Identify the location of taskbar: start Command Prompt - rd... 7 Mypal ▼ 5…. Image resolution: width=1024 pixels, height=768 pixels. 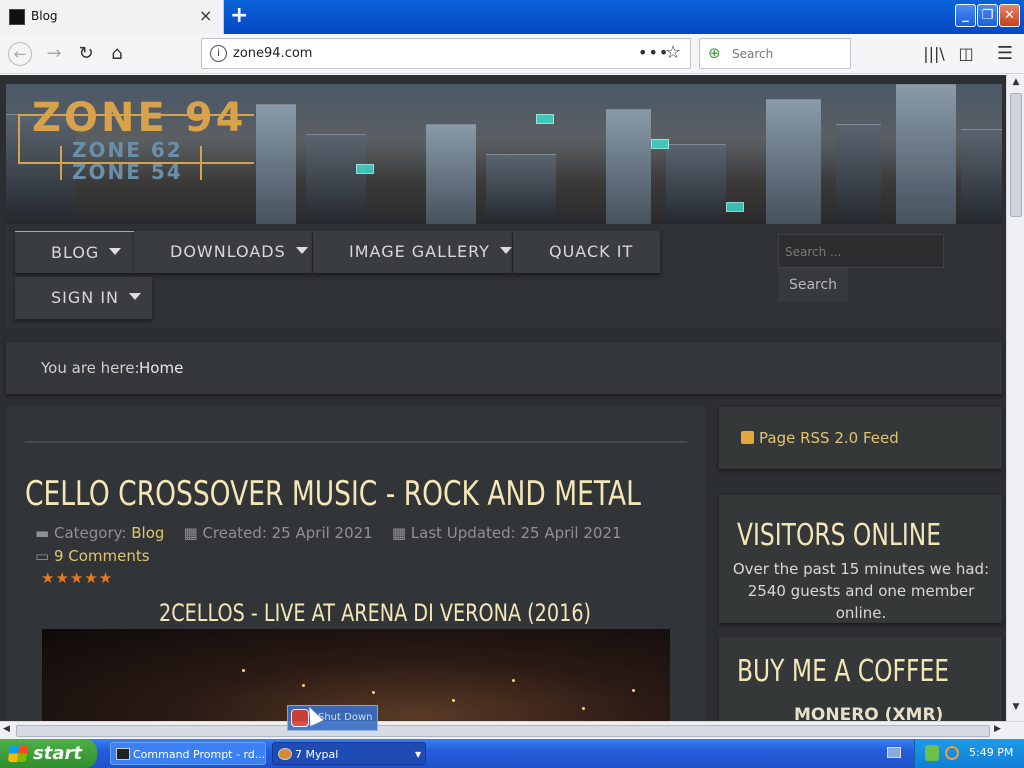
(512, 753).